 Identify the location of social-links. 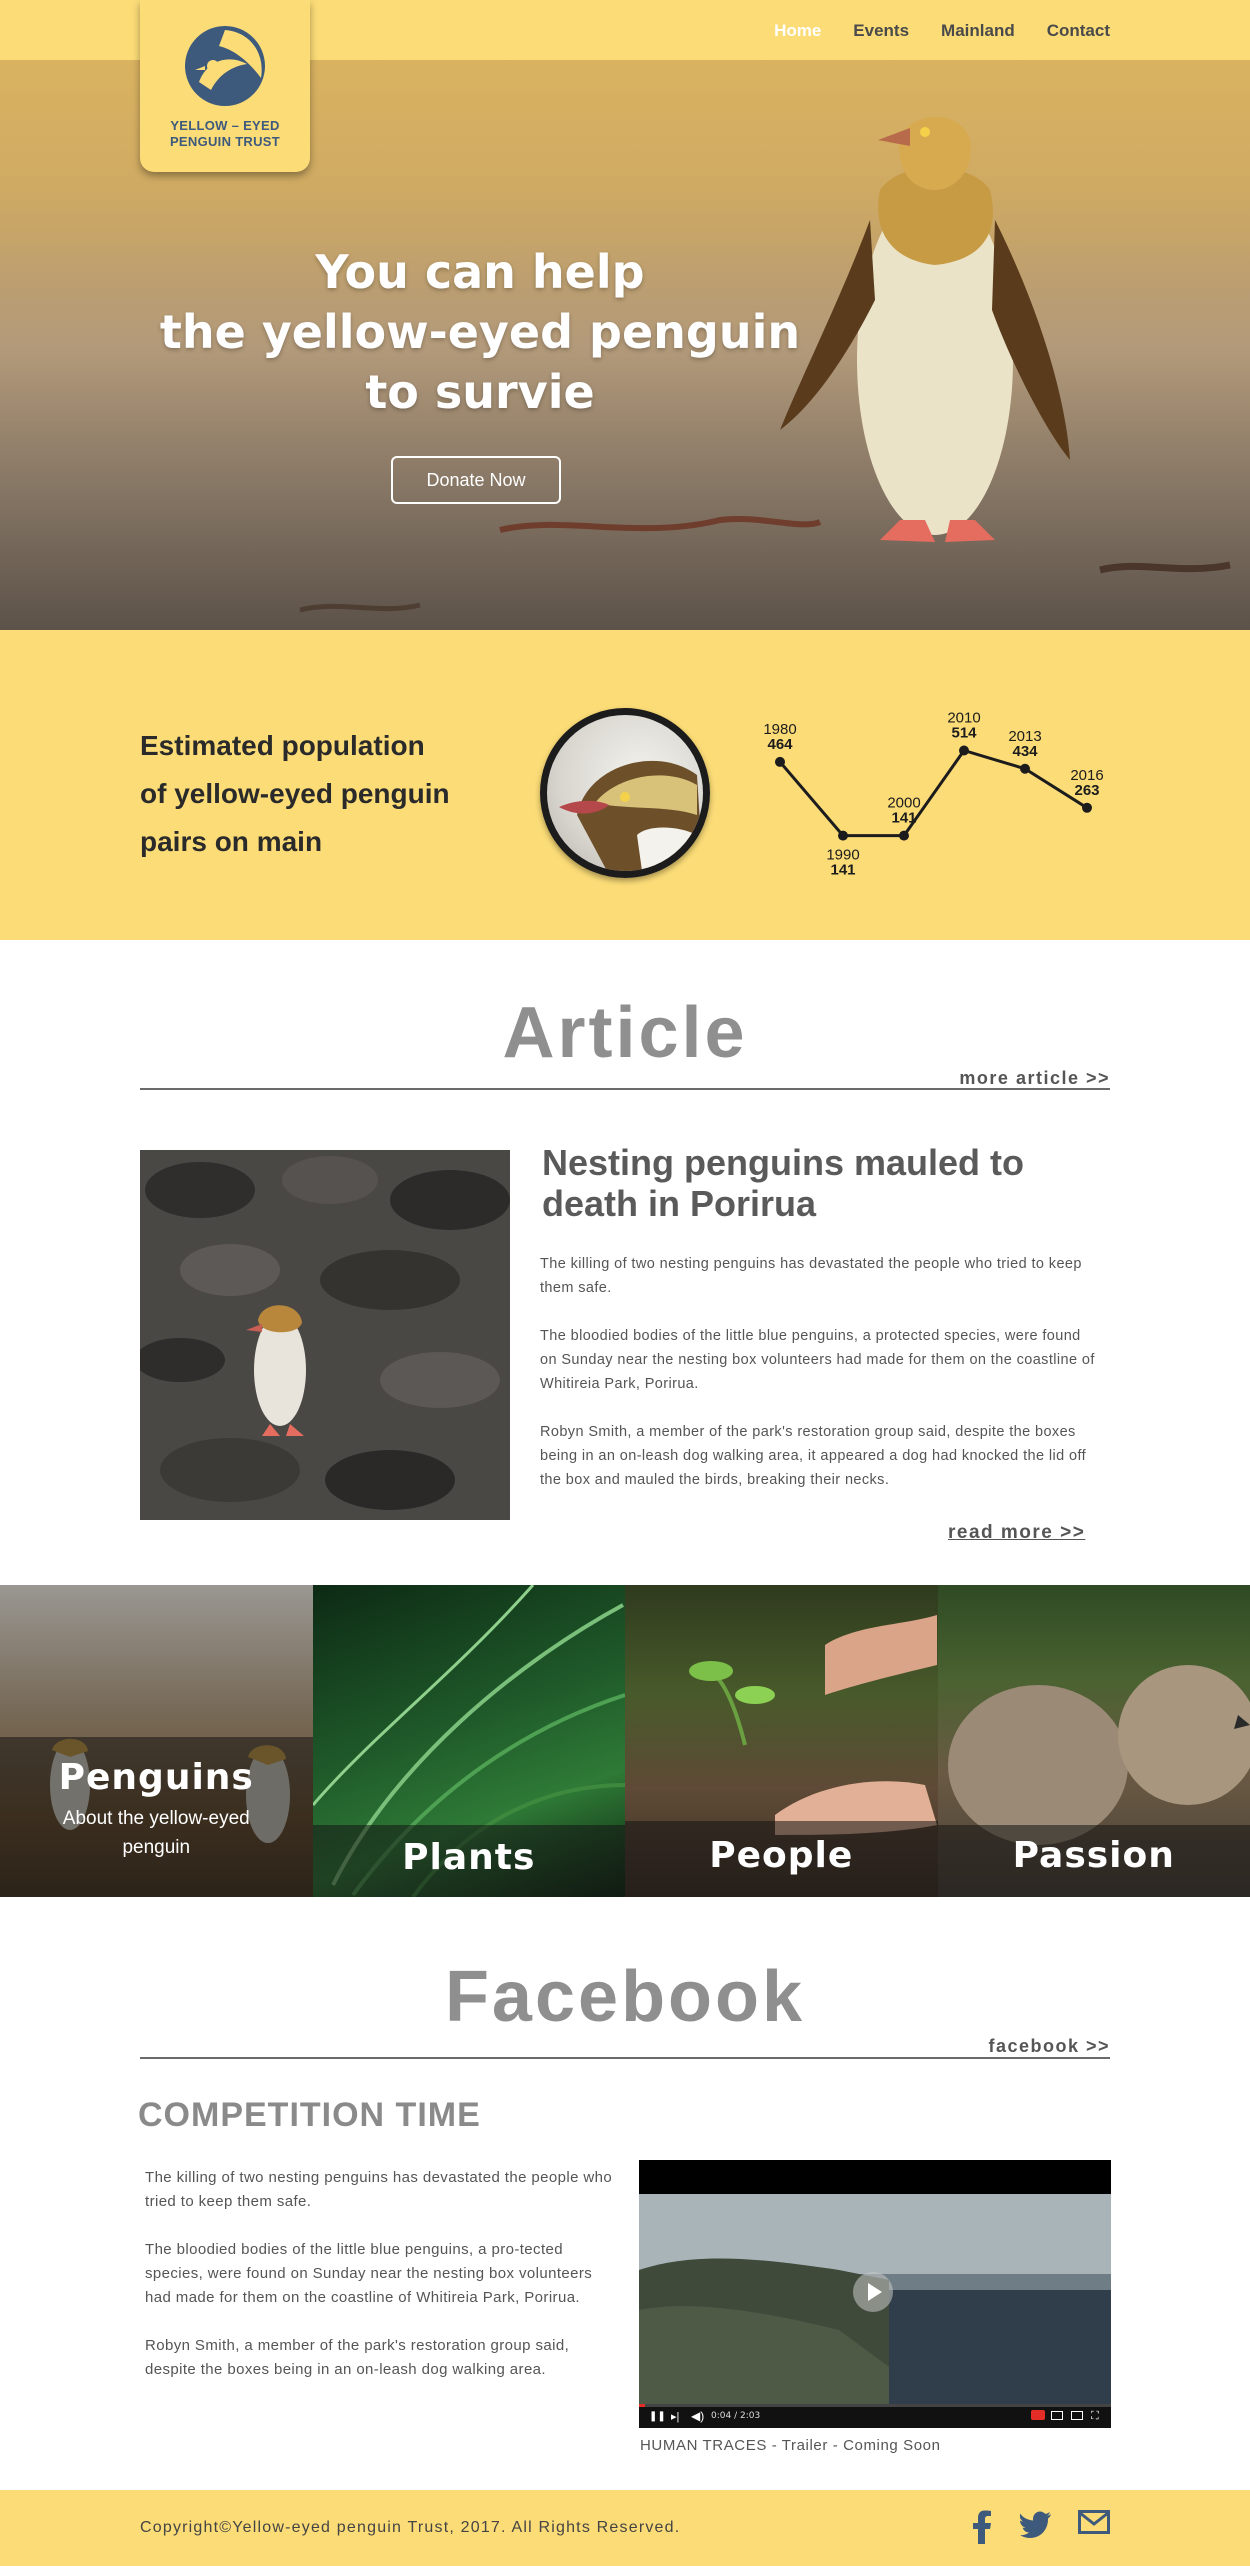
(1040, 2529).